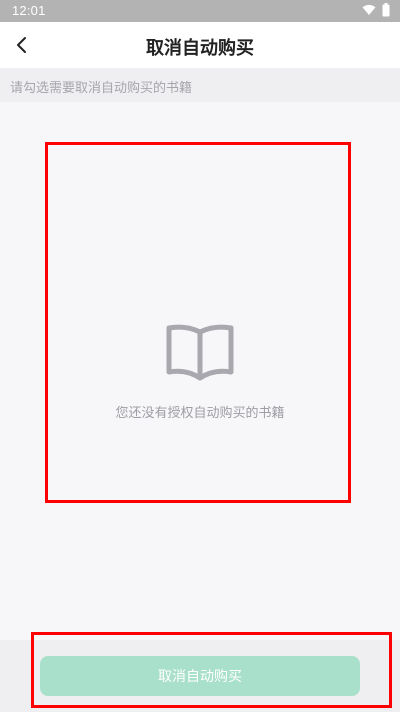 This screenshot has height=712, width=400. I want to click on hint-bar: 请勾选需要取消自动购买的书籍, so click(200, 85).